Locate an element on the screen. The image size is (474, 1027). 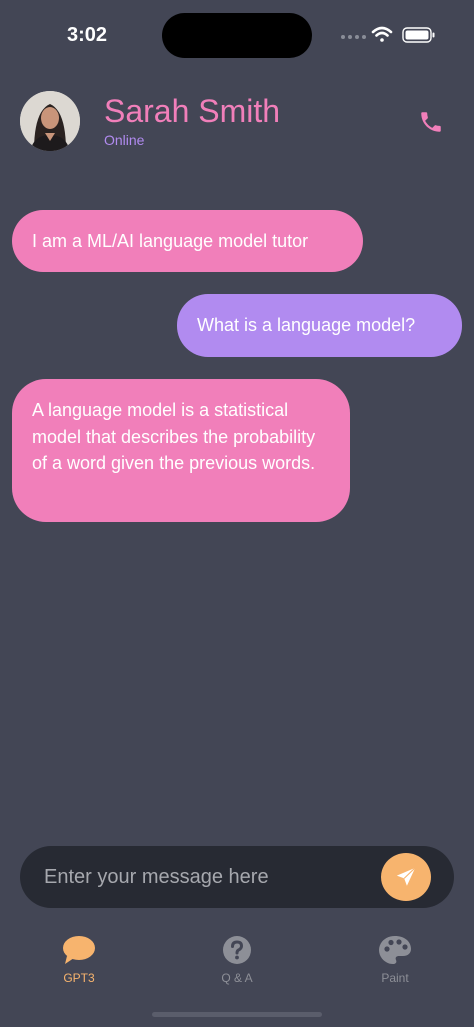
message-text: I am a ML/AI language model tutor is located at coordinates (170, 240).